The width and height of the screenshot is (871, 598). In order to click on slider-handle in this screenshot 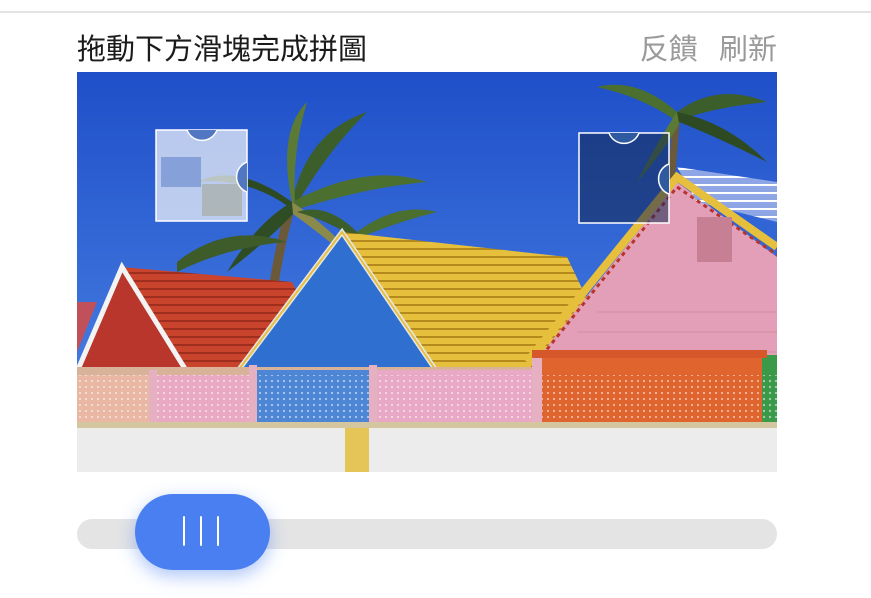, I will do `click(202, 532)`.